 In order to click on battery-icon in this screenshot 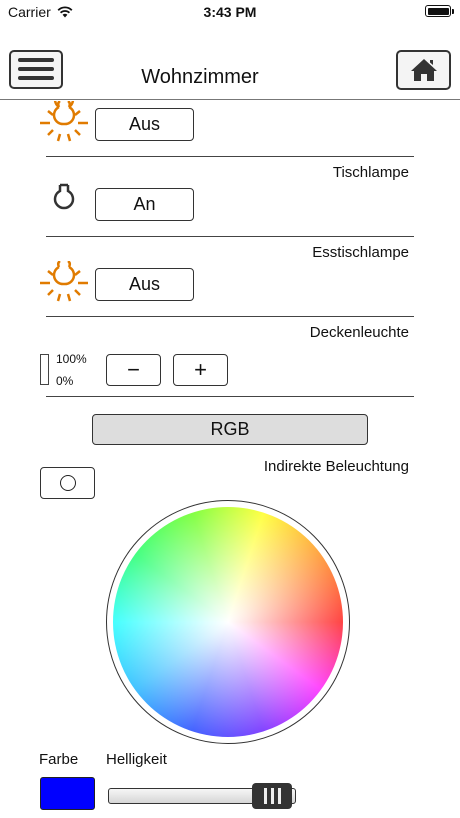, I will do `click(439, 11)`.